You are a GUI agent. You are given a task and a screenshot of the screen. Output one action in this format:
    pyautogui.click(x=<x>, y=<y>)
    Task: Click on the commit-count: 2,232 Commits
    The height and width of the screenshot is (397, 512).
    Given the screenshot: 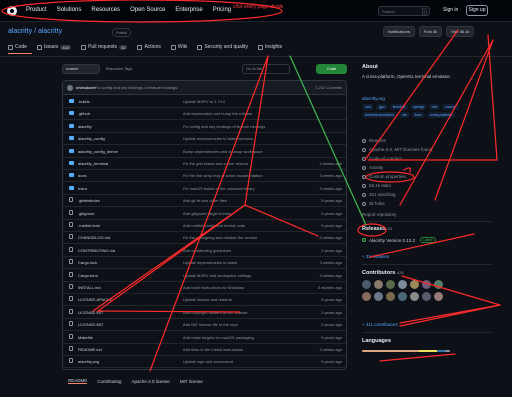 What is the action you would take?
    pyautogui.click(x=328, y=87)
    